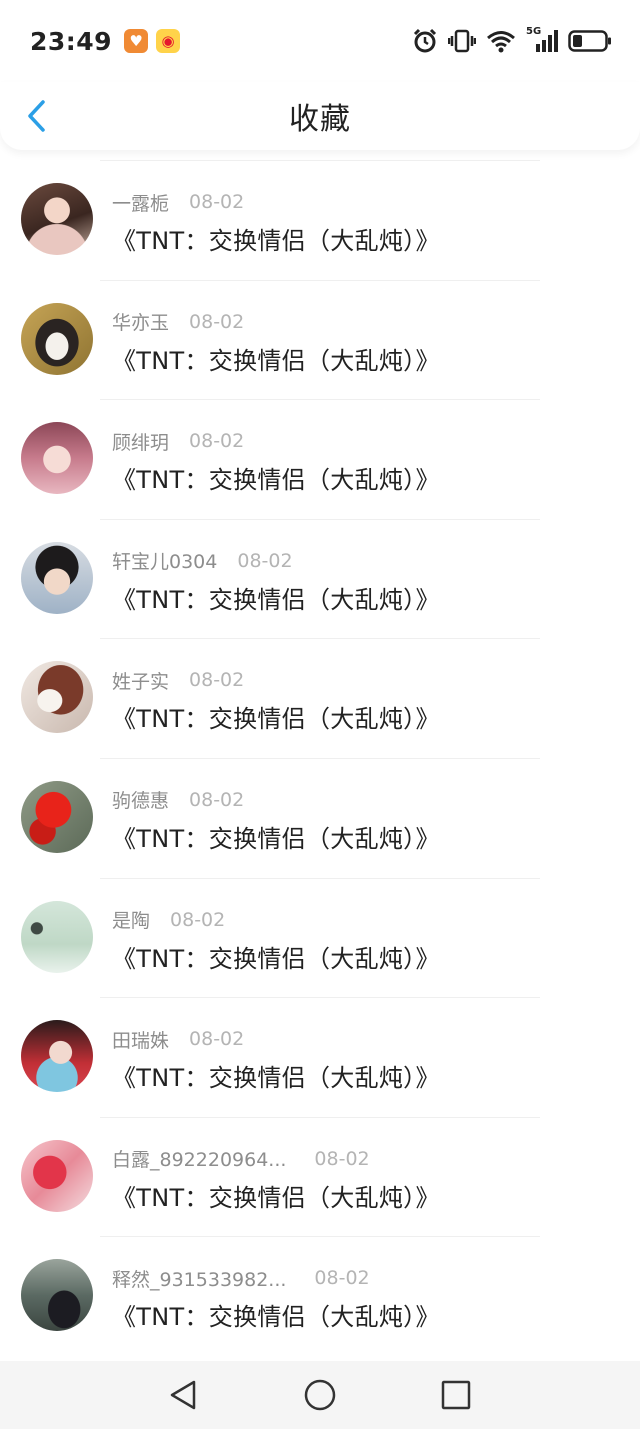  What do you see at coordinates (462, 41) in the screenshot?
I see `vibrate-icon` at bounding box center [462, 41].